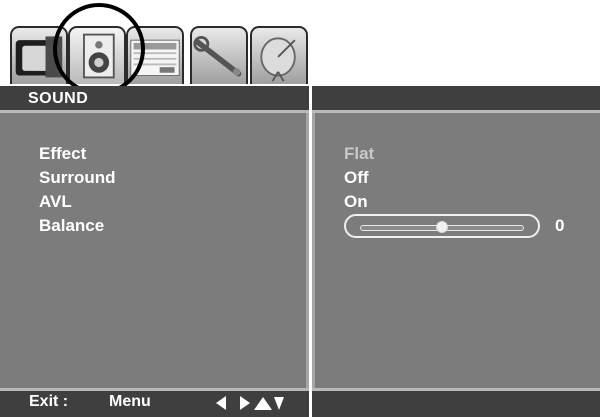 Image resolution: width=600 pixels, height=417 pixels. What do you see at coordinates (456, 99) in the screenshot?
I see `title-bar-right` at bounding box center [456, 99].